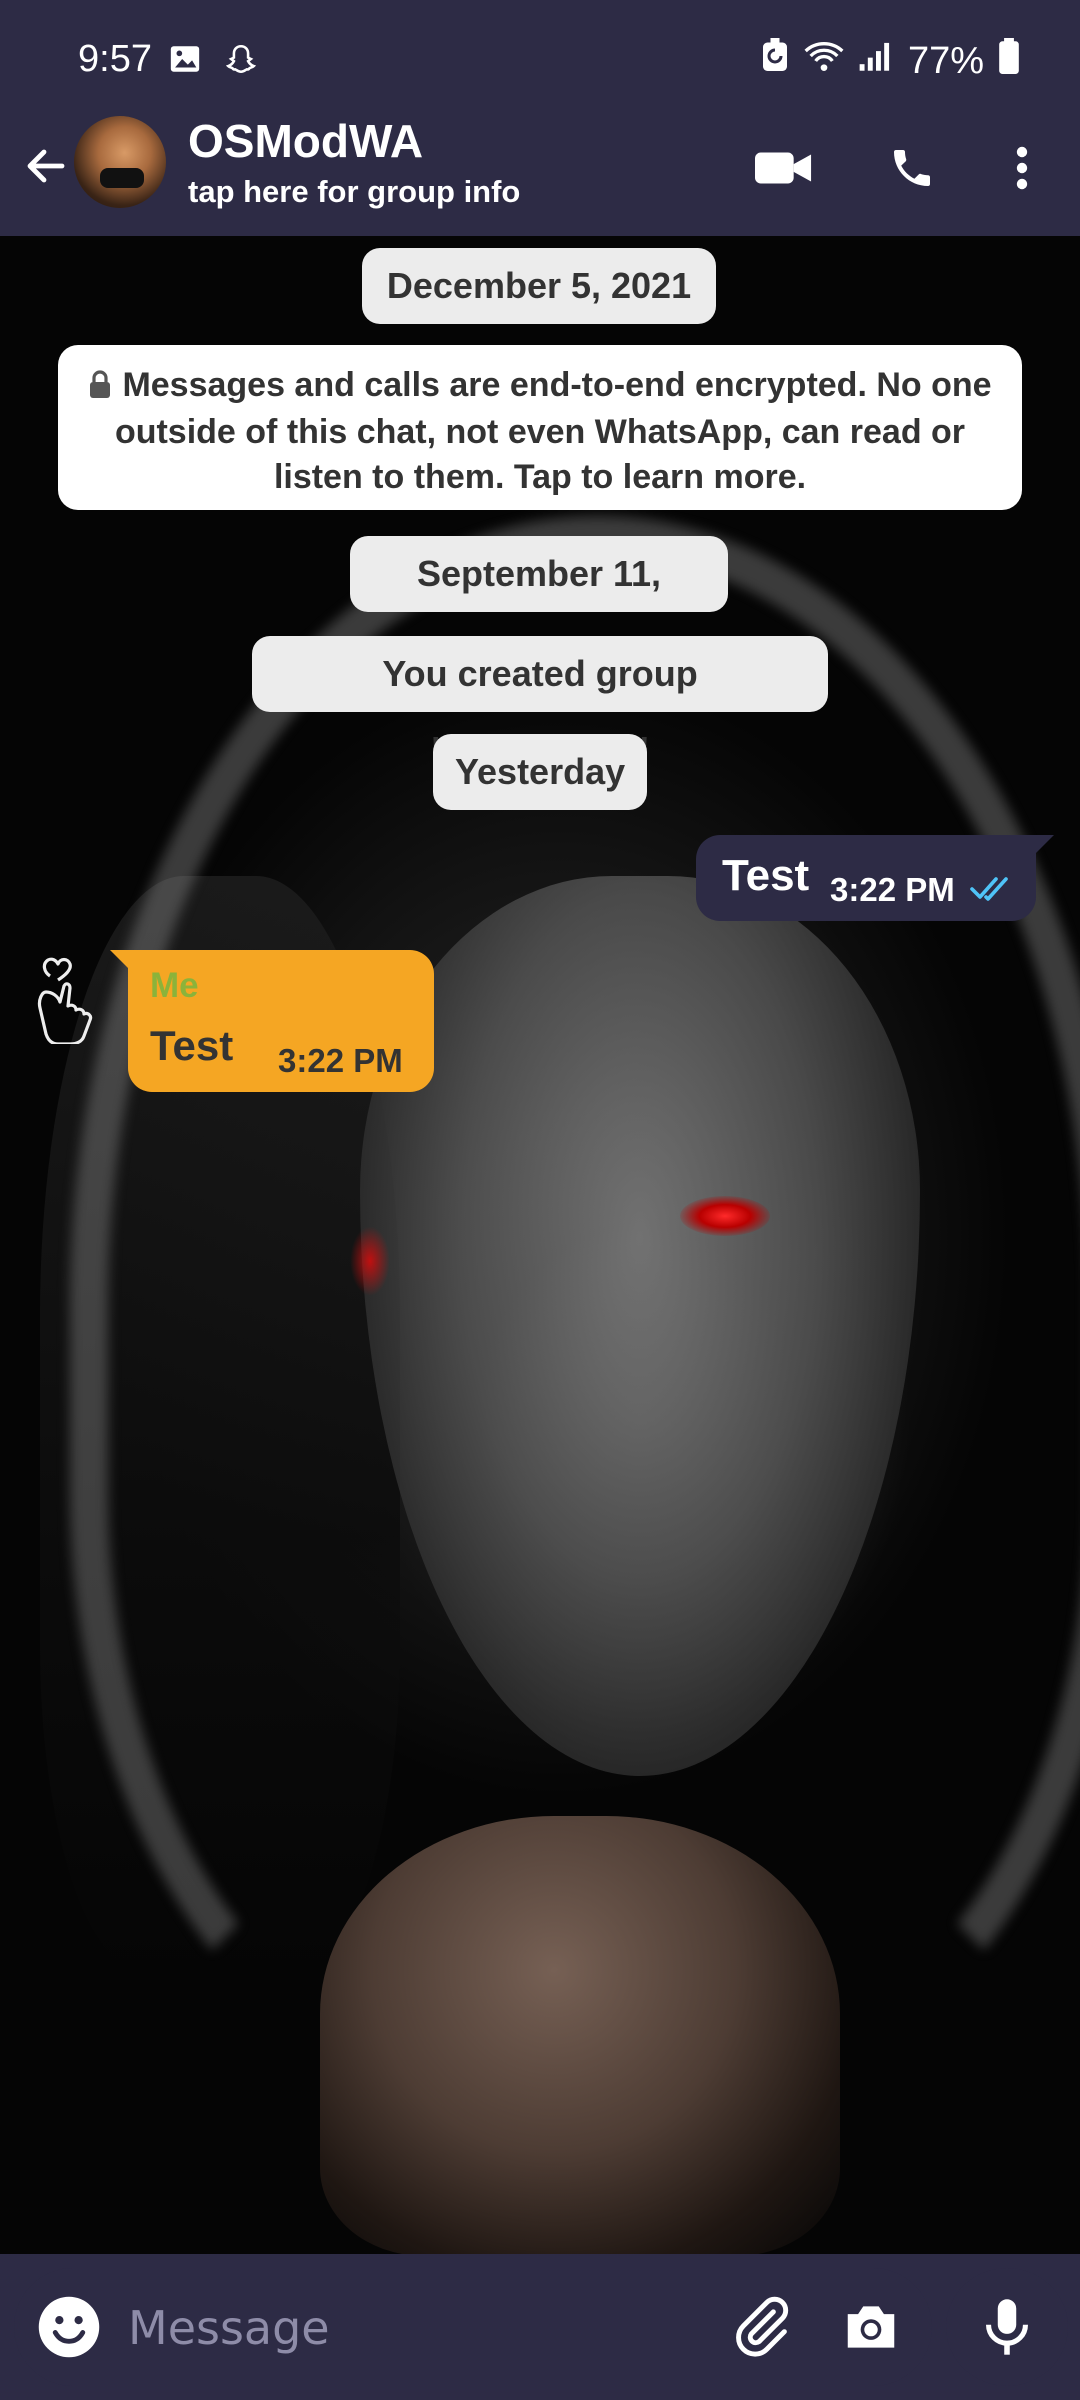  I want to click on date-separator: December 5, 2021, so click(539, 286).